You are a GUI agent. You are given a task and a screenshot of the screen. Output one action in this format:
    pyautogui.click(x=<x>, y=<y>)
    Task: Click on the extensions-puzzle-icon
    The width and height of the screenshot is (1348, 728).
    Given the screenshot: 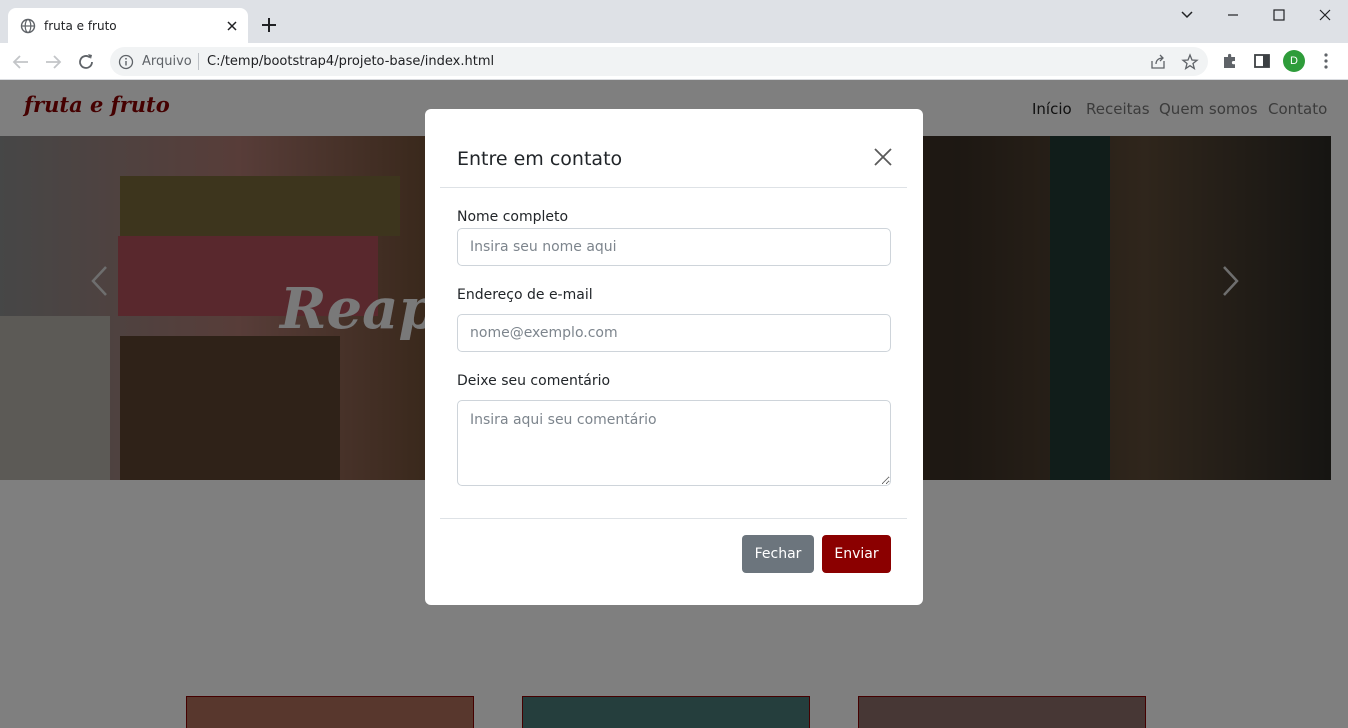 What is the action you would take?
    pyautogui.click(x=1230, y=61)
    